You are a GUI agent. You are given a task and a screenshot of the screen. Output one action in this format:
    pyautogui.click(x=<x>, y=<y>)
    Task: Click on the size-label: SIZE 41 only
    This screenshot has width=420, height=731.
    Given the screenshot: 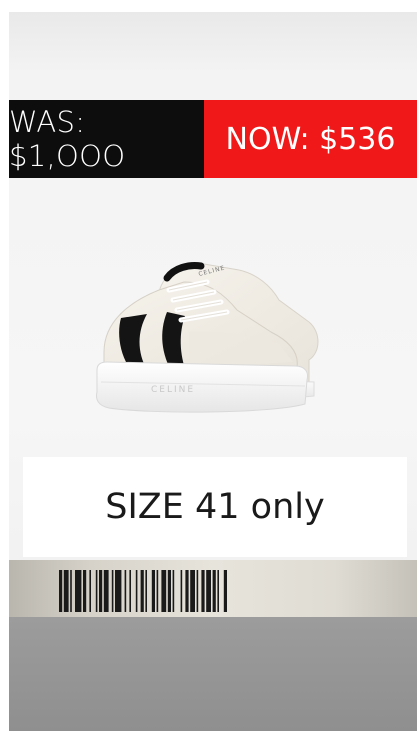 What is the action you would take?
    pyautogui.click(x=215, y=507)
    